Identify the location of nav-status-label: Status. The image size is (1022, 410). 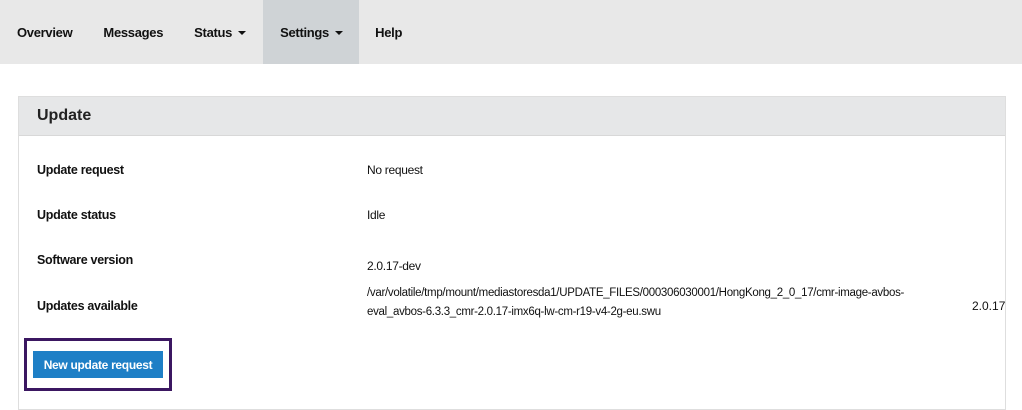
(213, 32).